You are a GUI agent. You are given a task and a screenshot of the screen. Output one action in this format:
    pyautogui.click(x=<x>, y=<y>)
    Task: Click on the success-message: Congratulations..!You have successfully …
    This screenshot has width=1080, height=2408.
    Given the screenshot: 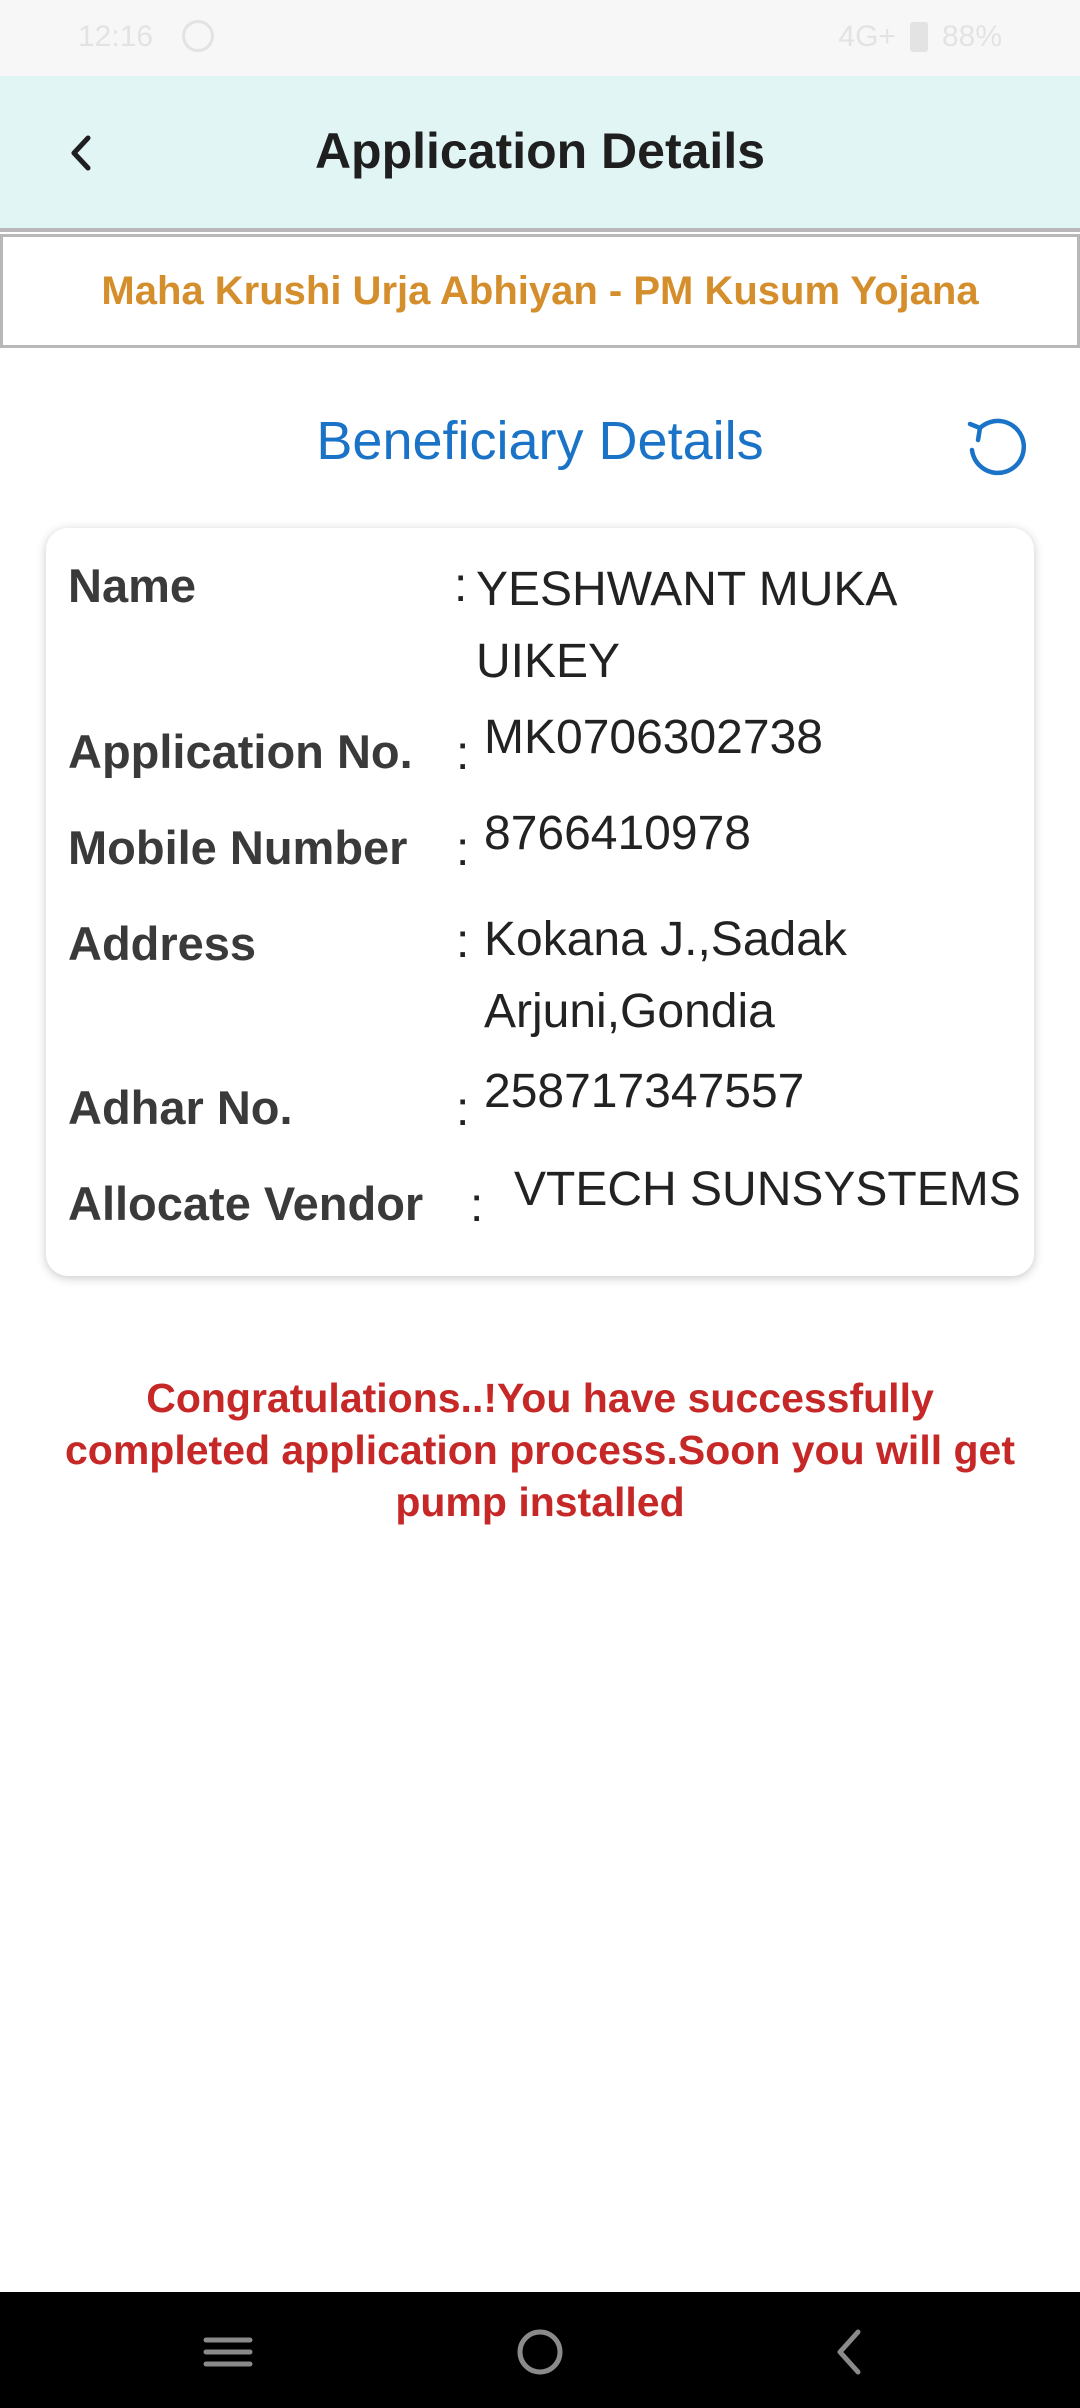 What is the action you would take?
    pyautogui.click(x=540, y=1450)
    